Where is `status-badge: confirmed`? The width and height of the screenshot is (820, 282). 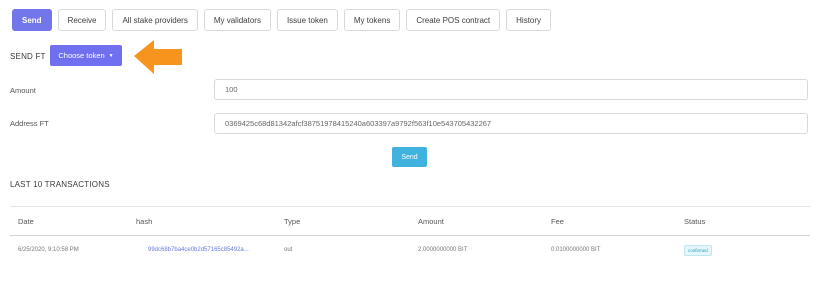 status-badge: confirmed is located at coordinates (698, 250).